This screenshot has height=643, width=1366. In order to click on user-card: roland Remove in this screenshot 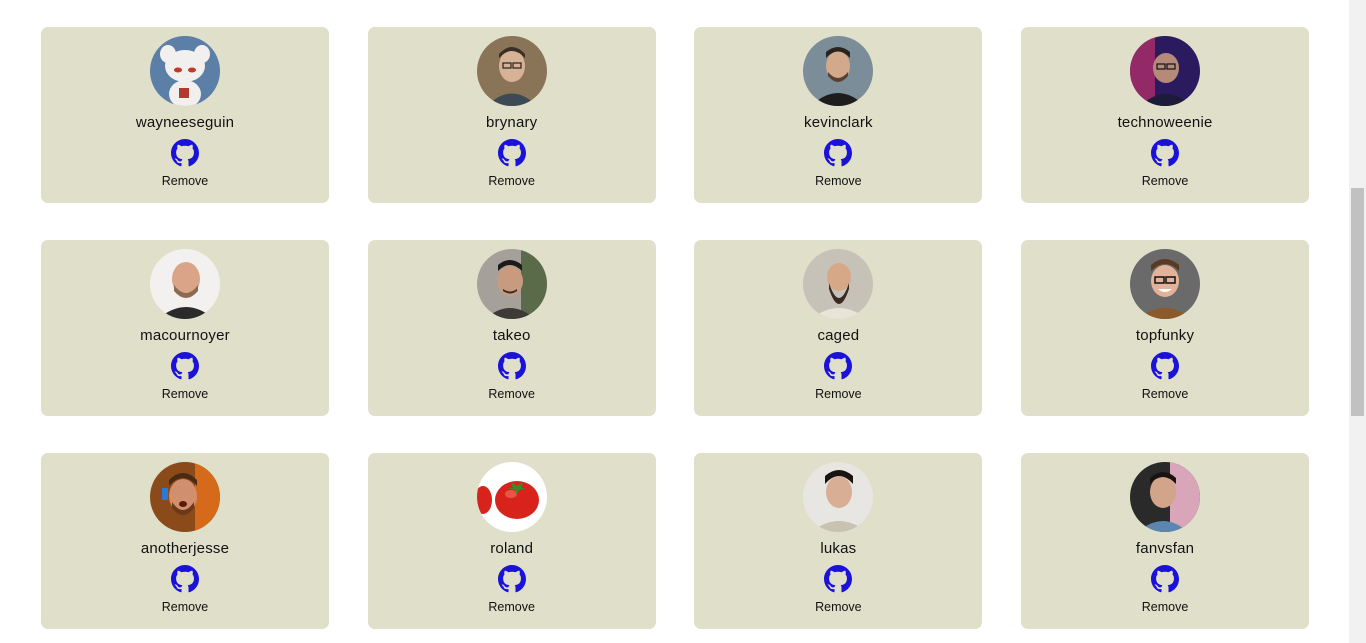, I will do `click(511, 541)`.